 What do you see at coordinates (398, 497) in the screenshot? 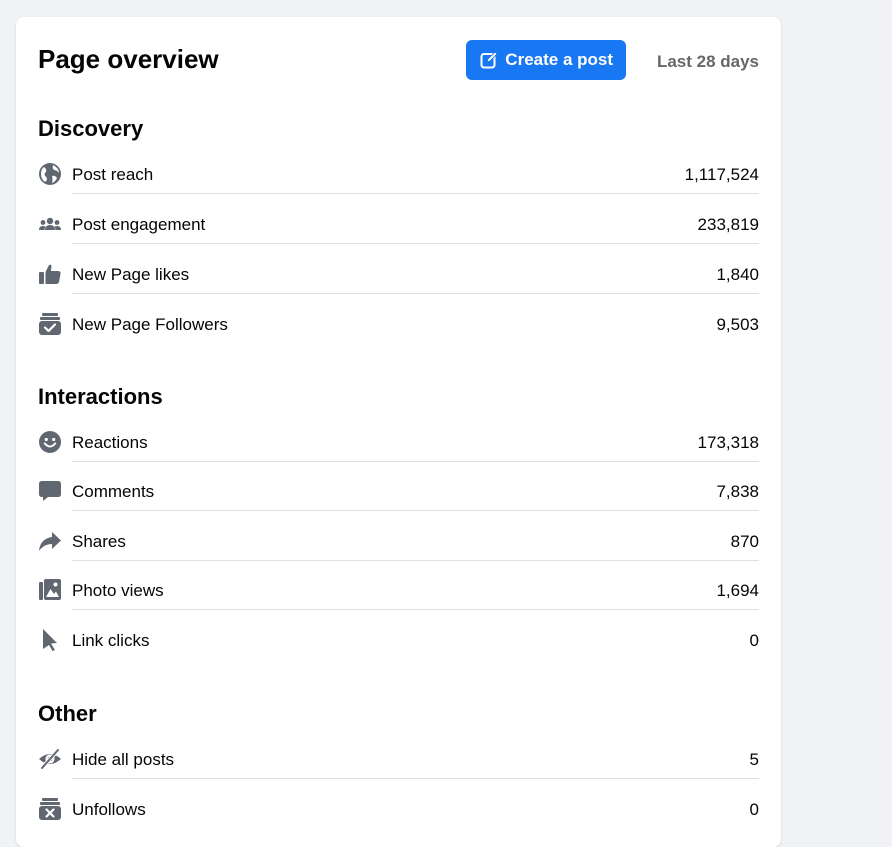
I see `metric-row-comments: Comments 7,838` at bounding box center [398, 497].